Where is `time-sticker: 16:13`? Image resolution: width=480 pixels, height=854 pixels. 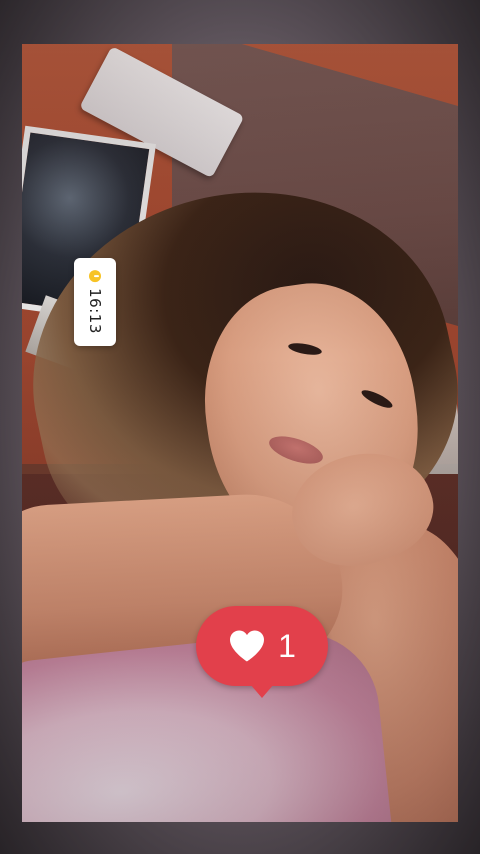
time-sticker: 16:13 is located at coordinates (95, 302).